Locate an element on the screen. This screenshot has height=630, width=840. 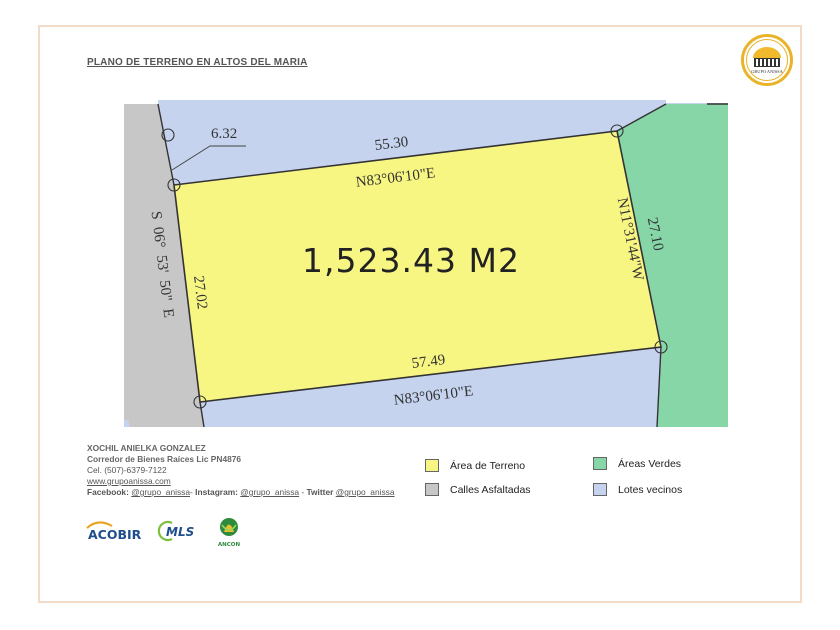
acobir-logo: ACOBIR is located at coordinates (114, 531).